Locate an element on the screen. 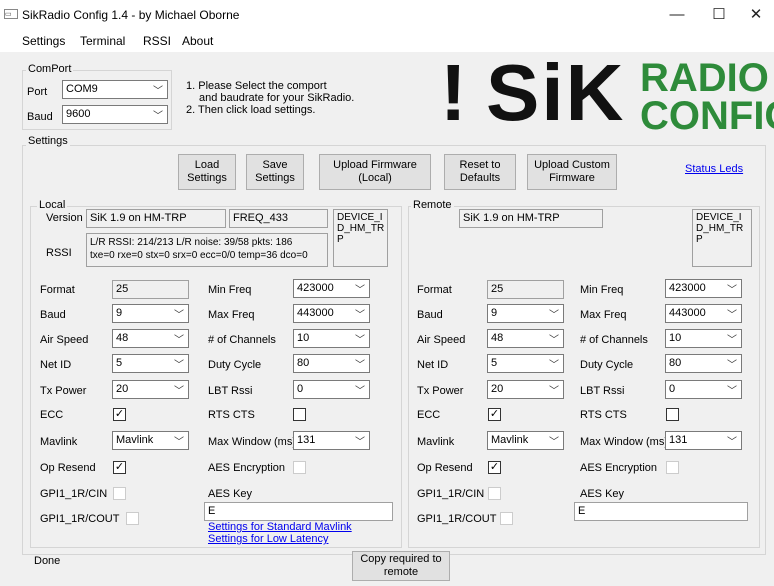  close-button: ✕ is located at coordinates (756, 15).